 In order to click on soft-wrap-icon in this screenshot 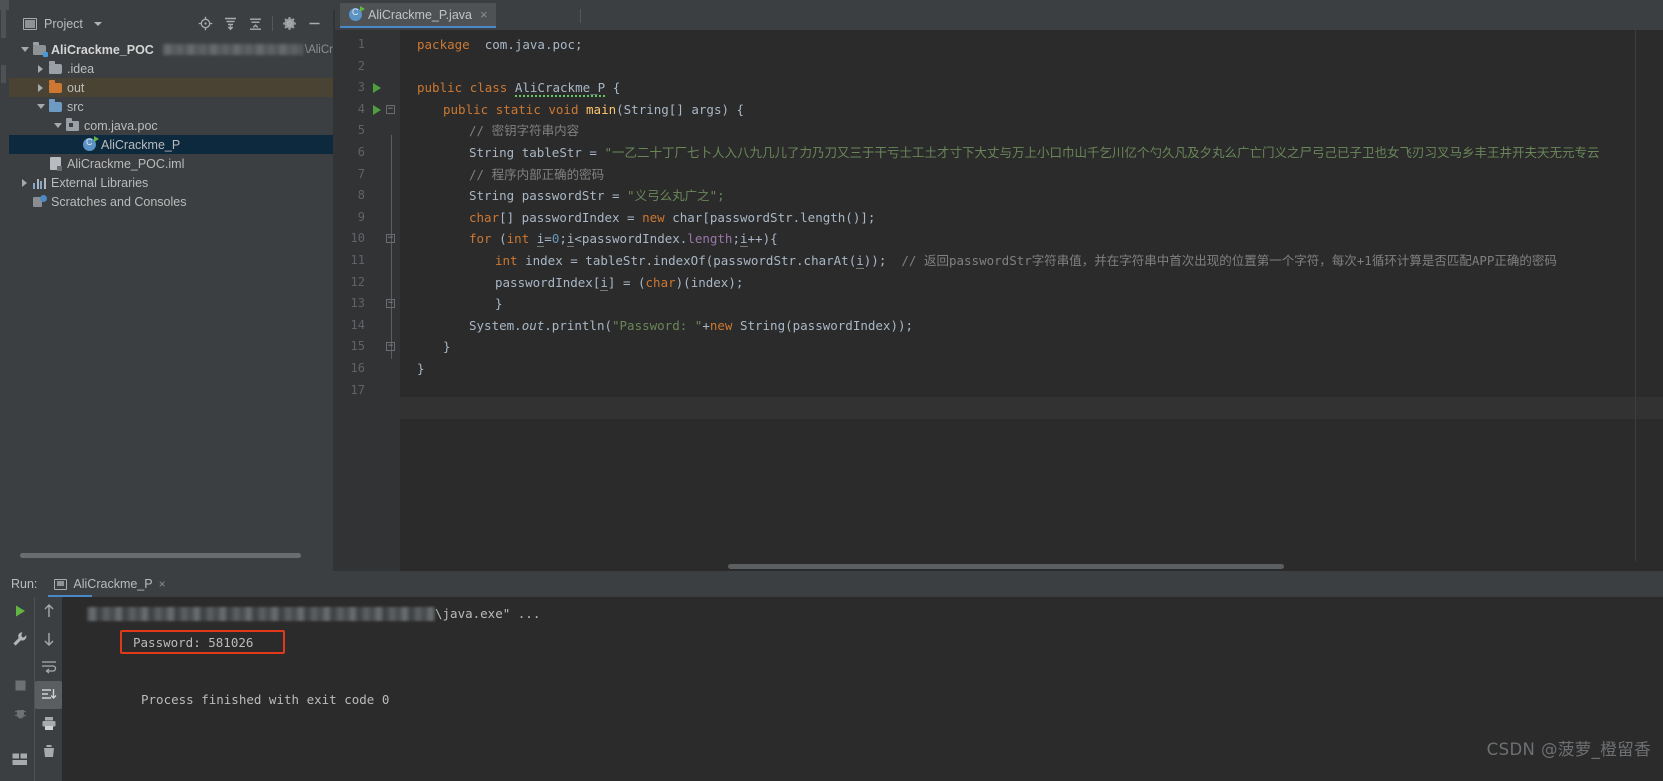, I will do `click(48, 667)`.